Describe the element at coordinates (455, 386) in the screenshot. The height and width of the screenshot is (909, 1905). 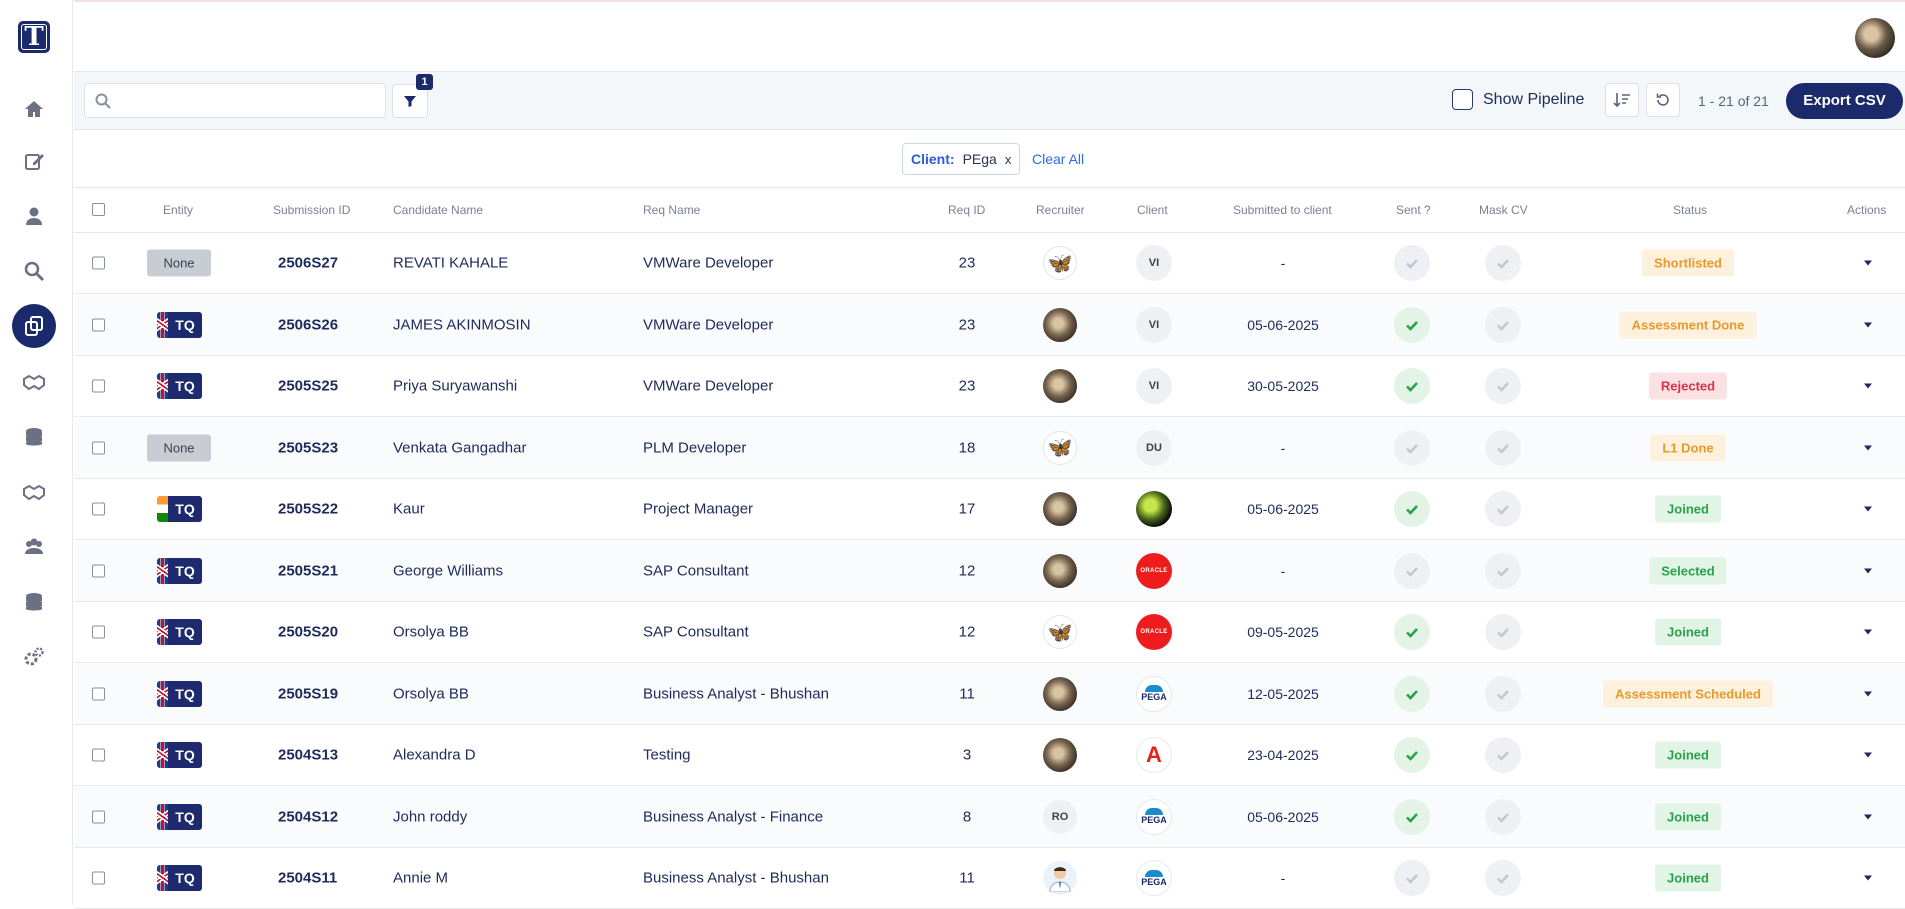
I see `candidate-name: Priya Suryawanshi` at that location.